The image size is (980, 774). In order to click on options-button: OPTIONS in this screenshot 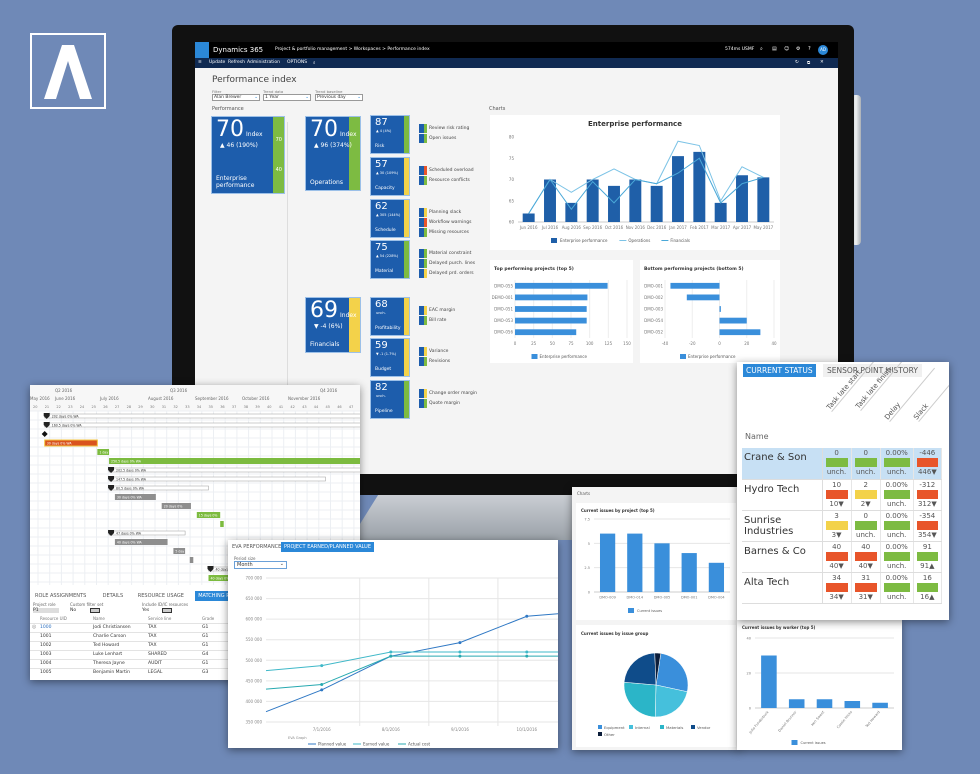, I will do `click(297, 62)`.